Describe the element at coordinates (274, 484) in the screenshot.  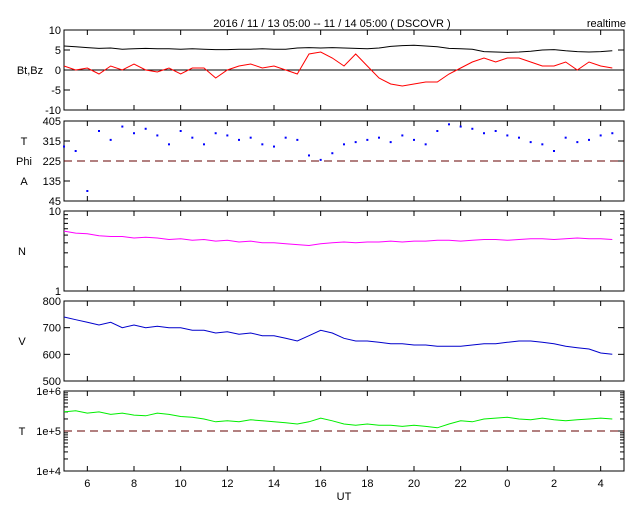
I see `x-tick-label: 14` at that location.